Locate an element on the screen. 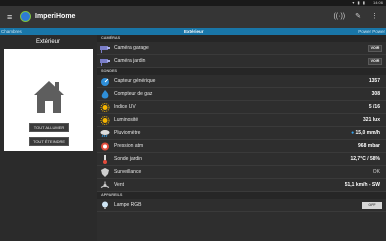 The width and height of the screenshot is (386, 241). flame-icon is located at coordinates (105, 94).